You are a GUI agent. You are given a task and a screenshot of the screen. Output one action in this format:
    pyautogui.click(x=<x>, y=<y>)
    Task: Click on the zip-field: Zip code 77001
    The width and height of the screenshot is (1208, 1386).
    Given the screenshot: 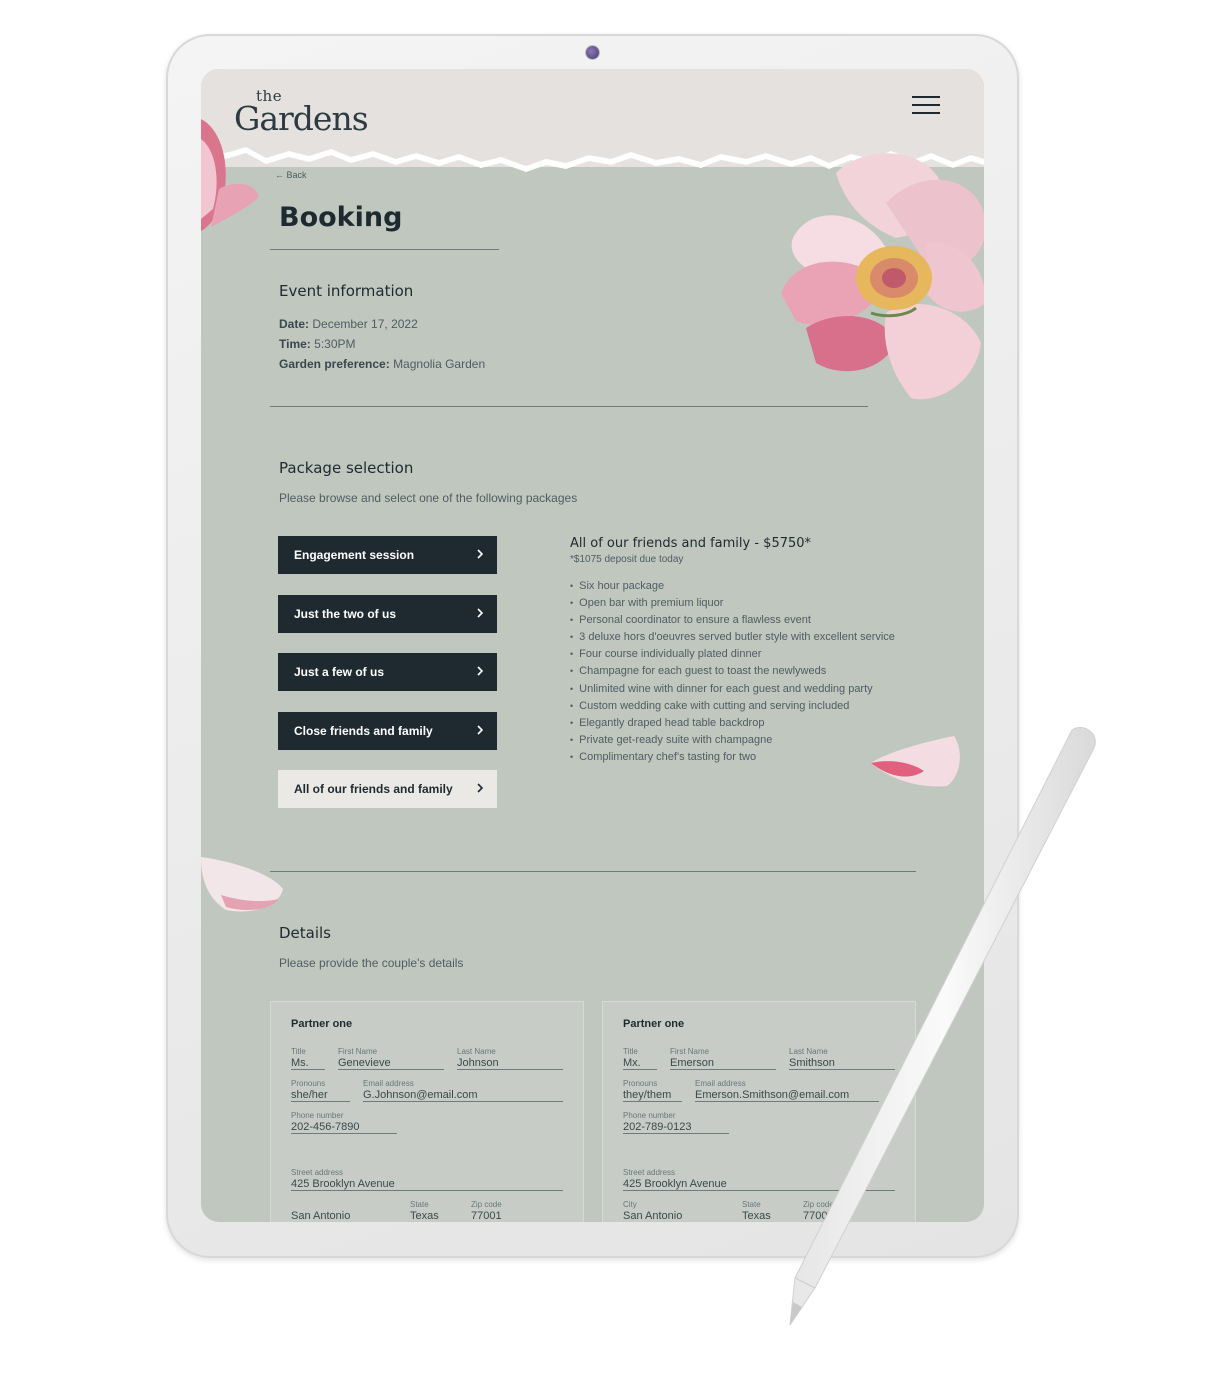 What is the action you would take?
    pyautogui.click(x=517, y=1211)
    